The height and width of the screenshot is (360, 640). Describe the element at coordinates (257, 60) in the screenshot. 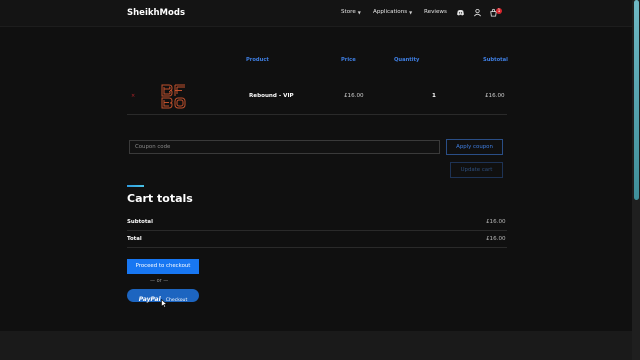

I see `column-product: Product` at that location.